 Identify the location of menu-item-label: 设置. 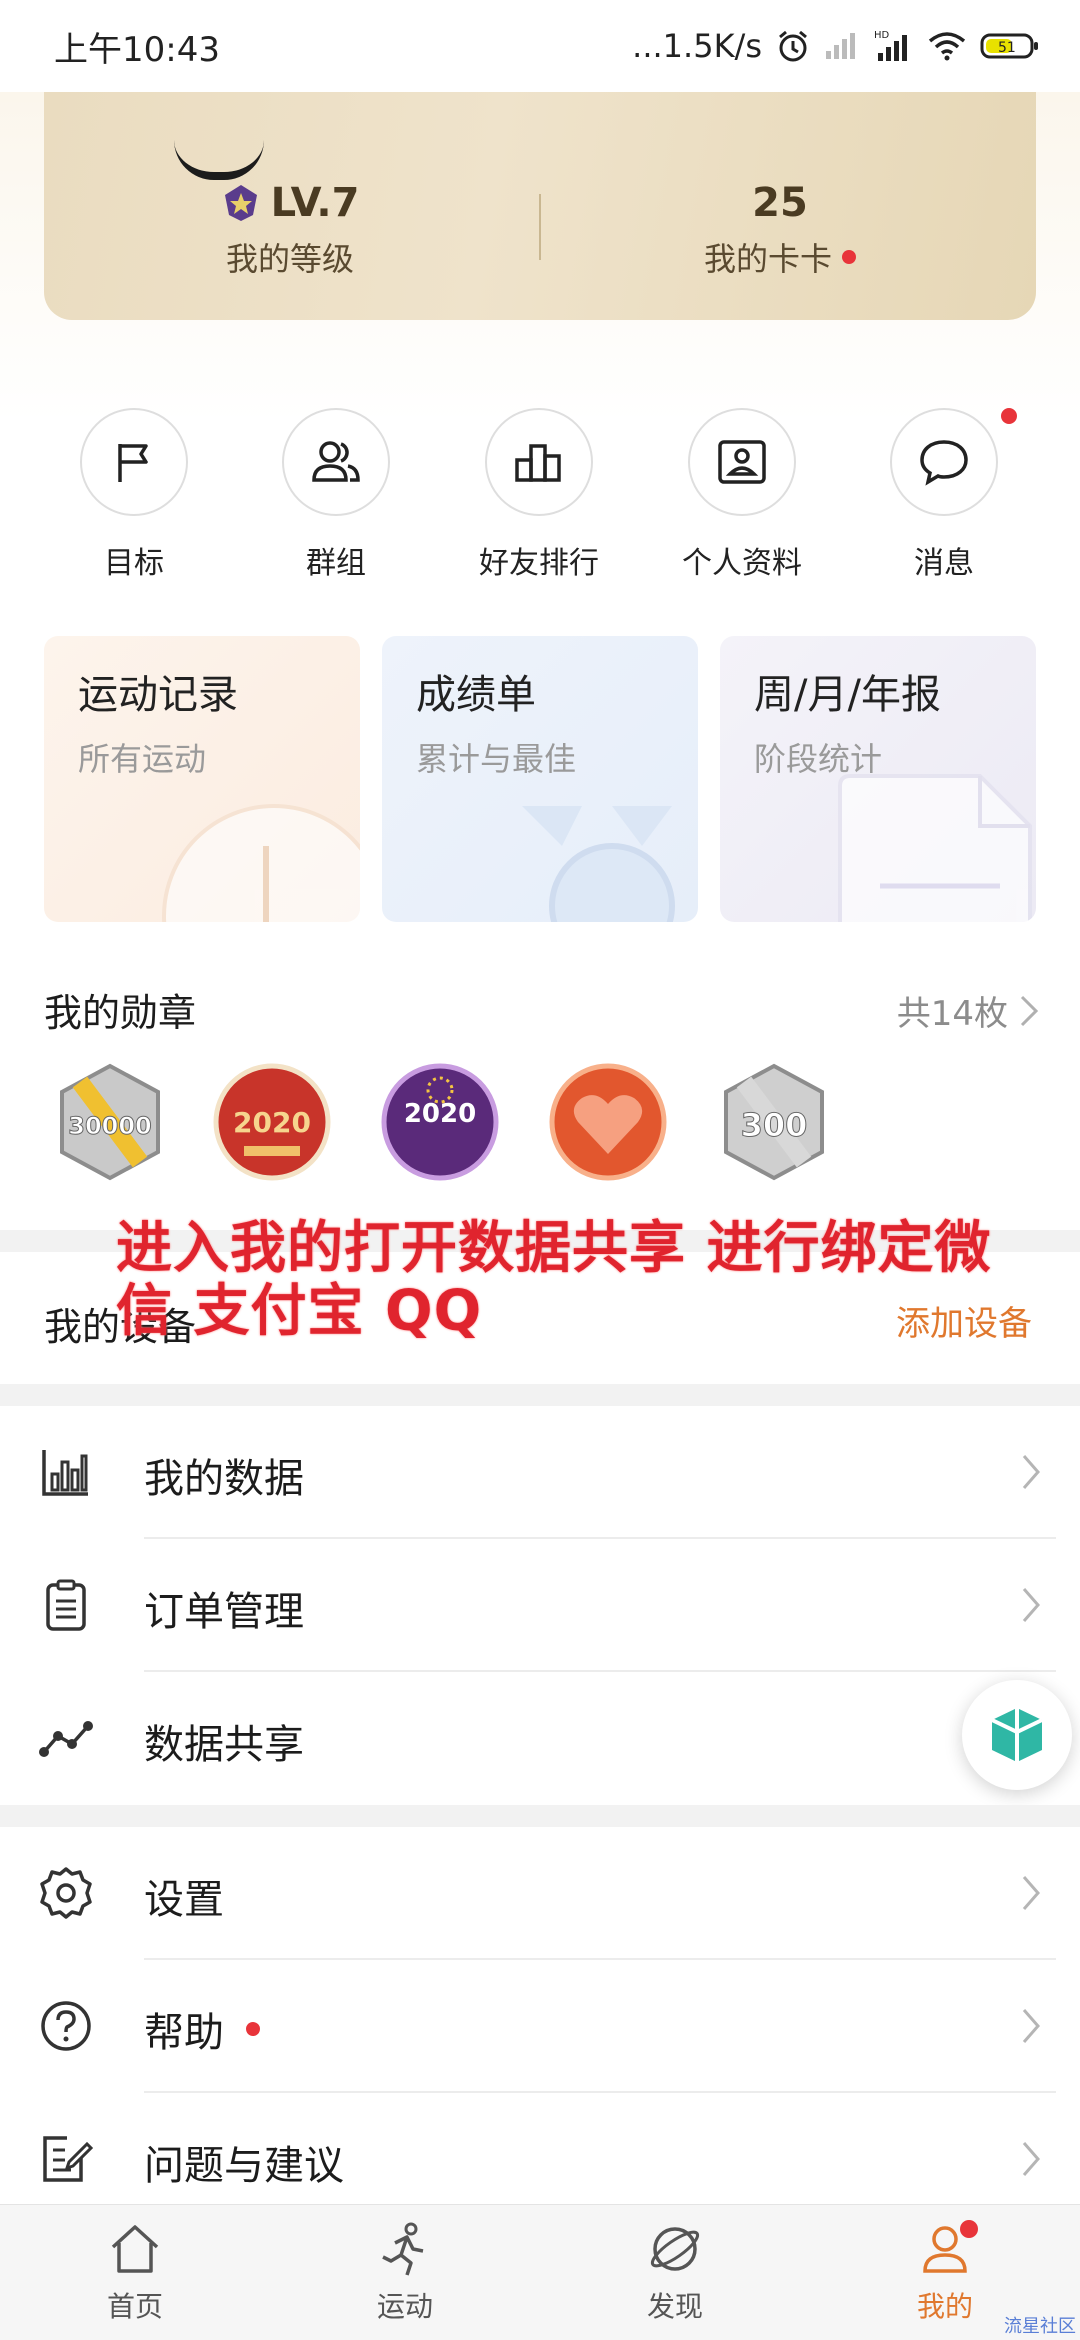
(184, 1900).